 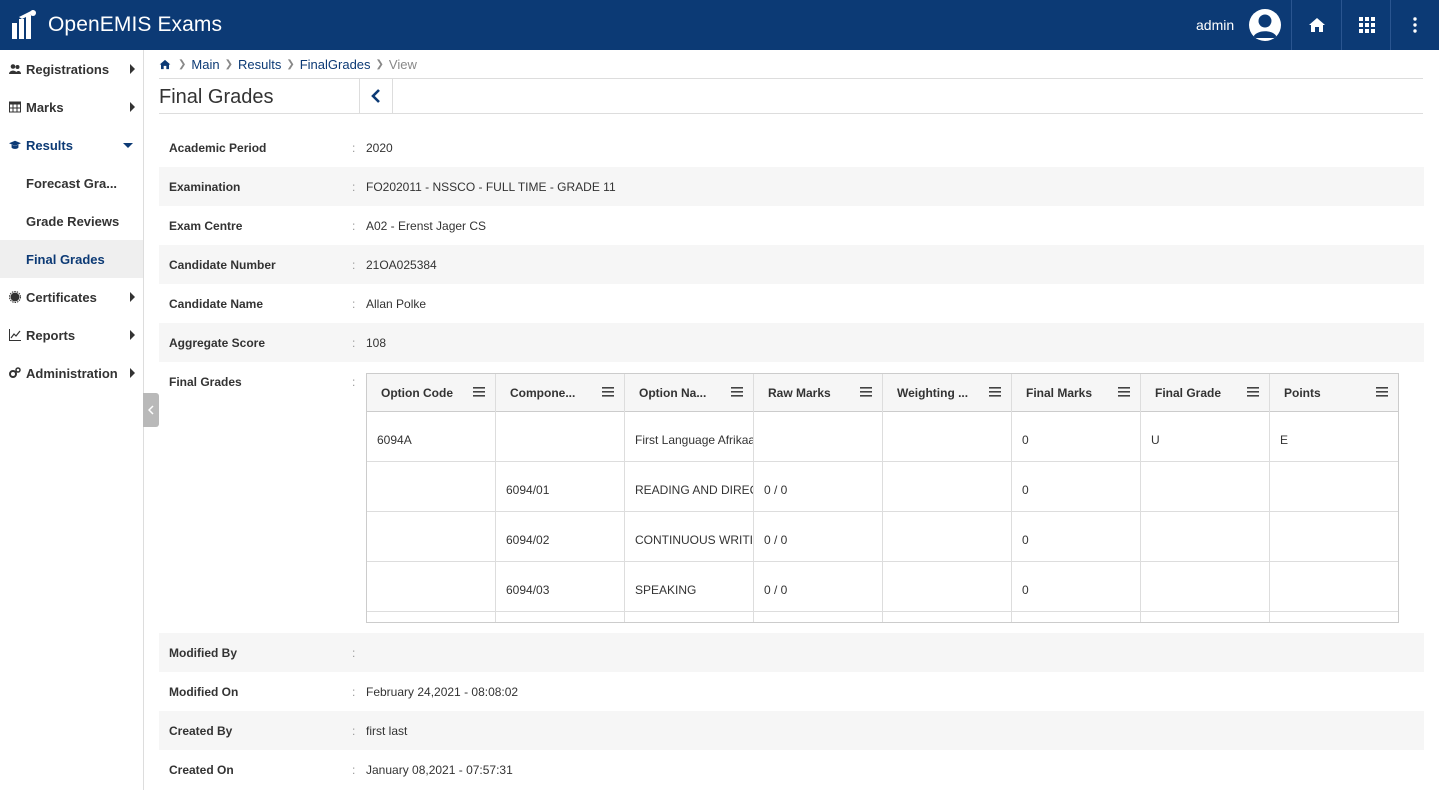 What do you see at coordinates (1265, 25) in the screenshot?
I see `user-avatar-icon` at bounding box center [1265, 25].